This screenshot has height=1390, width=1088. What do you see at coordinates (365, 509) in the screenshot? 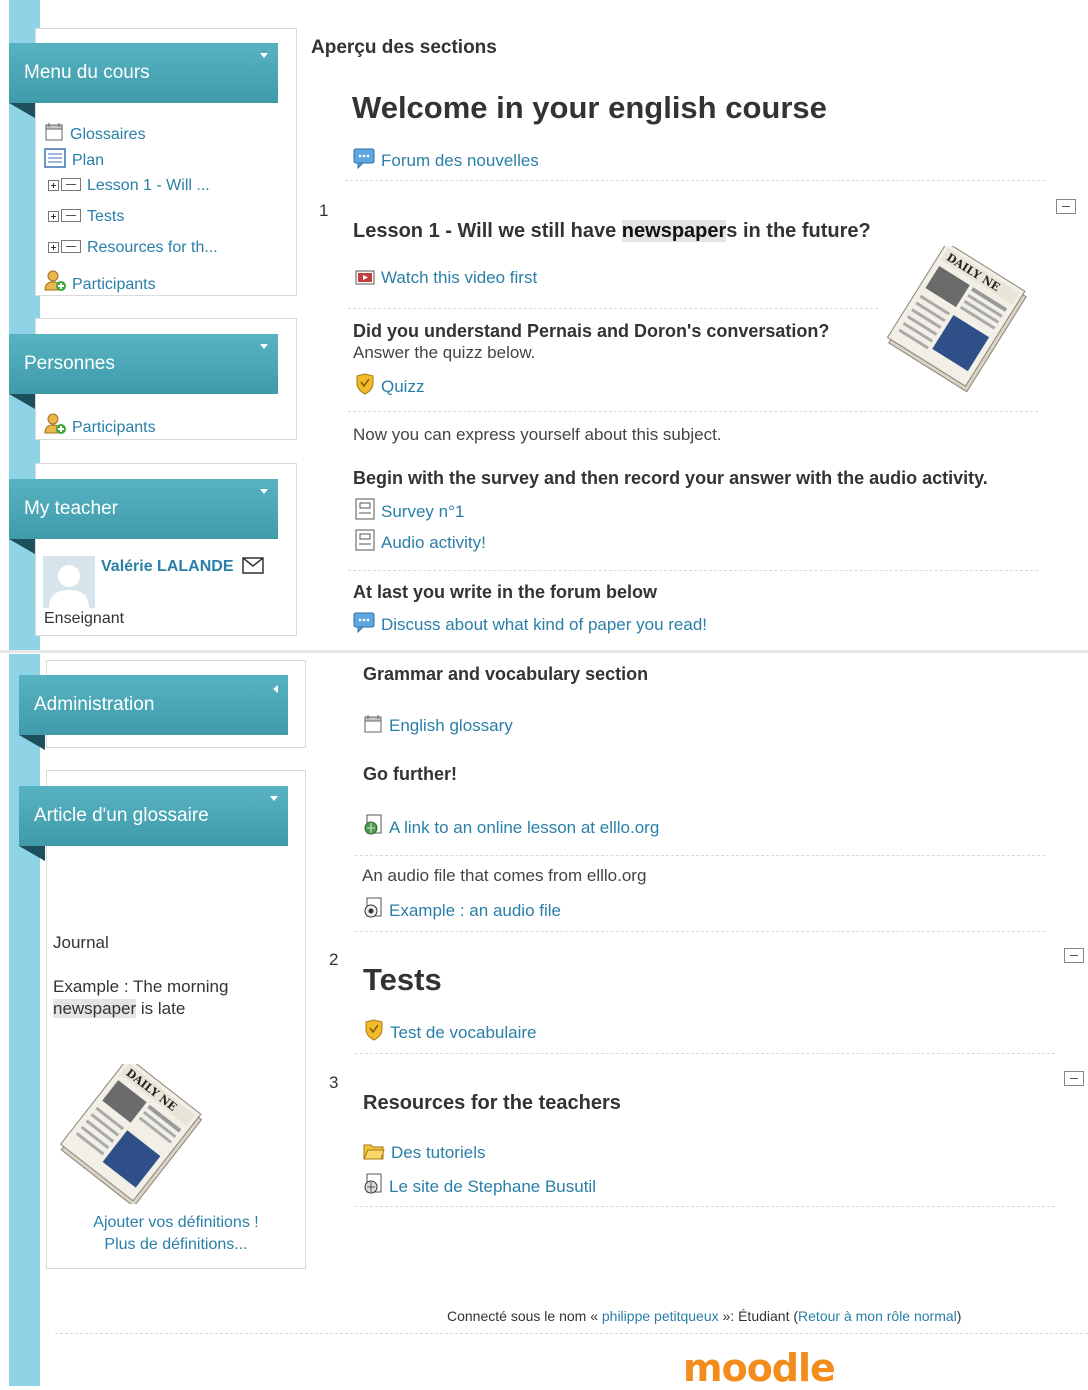
I see `survey-icon` at bounding box center [365, 509].